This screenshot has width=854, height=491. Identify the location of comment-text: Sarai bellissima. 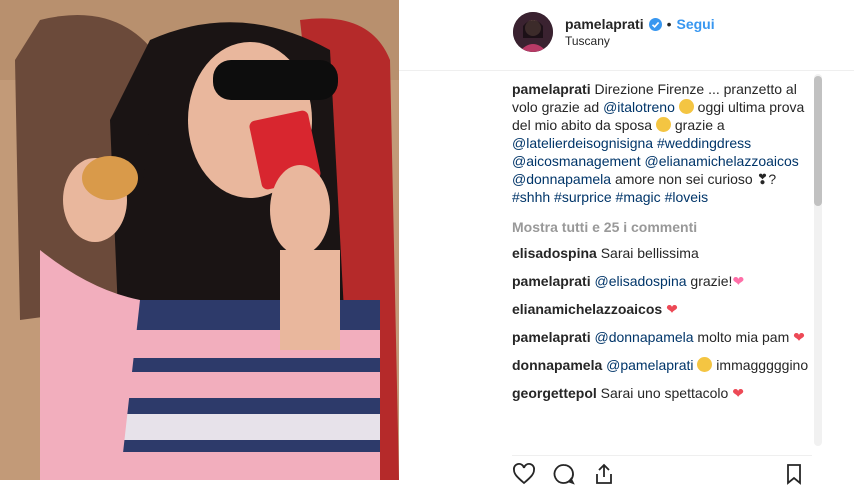
(647, 253).